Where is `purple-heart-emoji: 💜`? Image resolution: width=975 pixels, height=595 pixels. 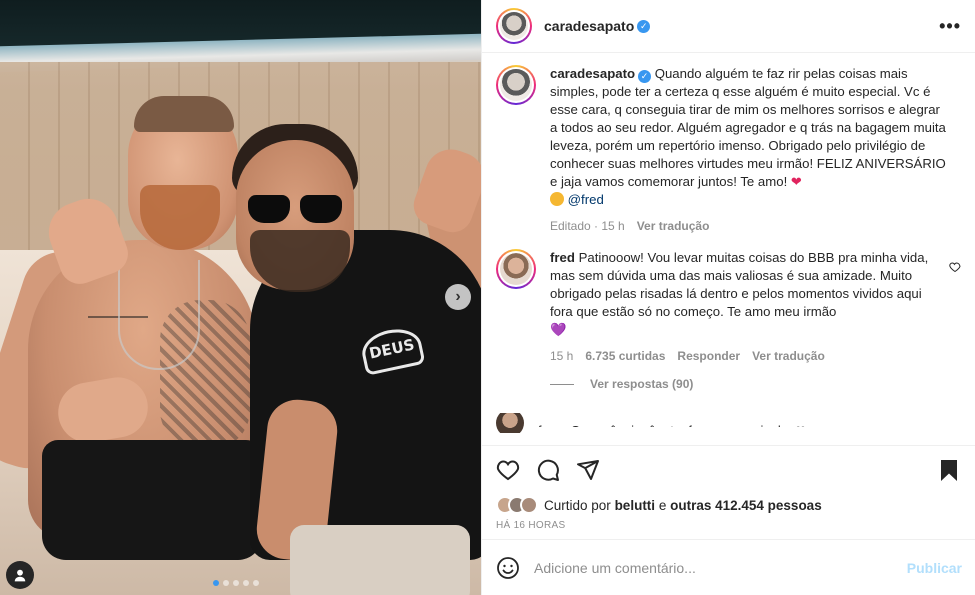
purple-heart-emoji: 💜 is located at coordinates (558, 329).